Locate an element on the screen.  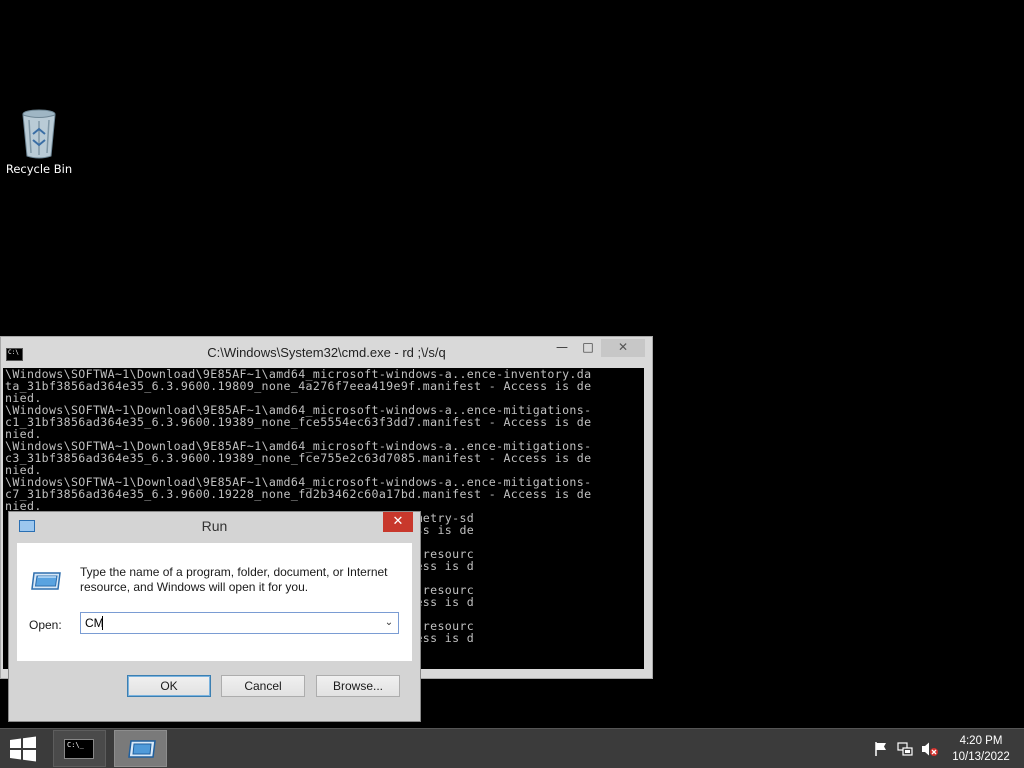
taskbar-item-cmd: C:\_ is located at coordinates (79, 748).